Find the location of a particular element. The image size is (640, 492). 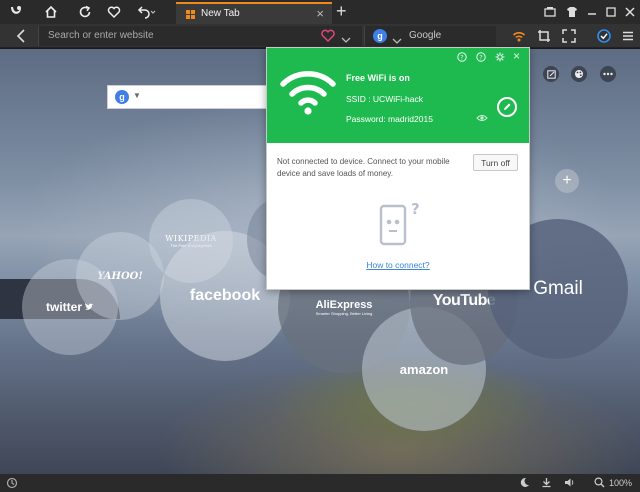

bookmark-heart-icon is located at coordinates (328, 38).